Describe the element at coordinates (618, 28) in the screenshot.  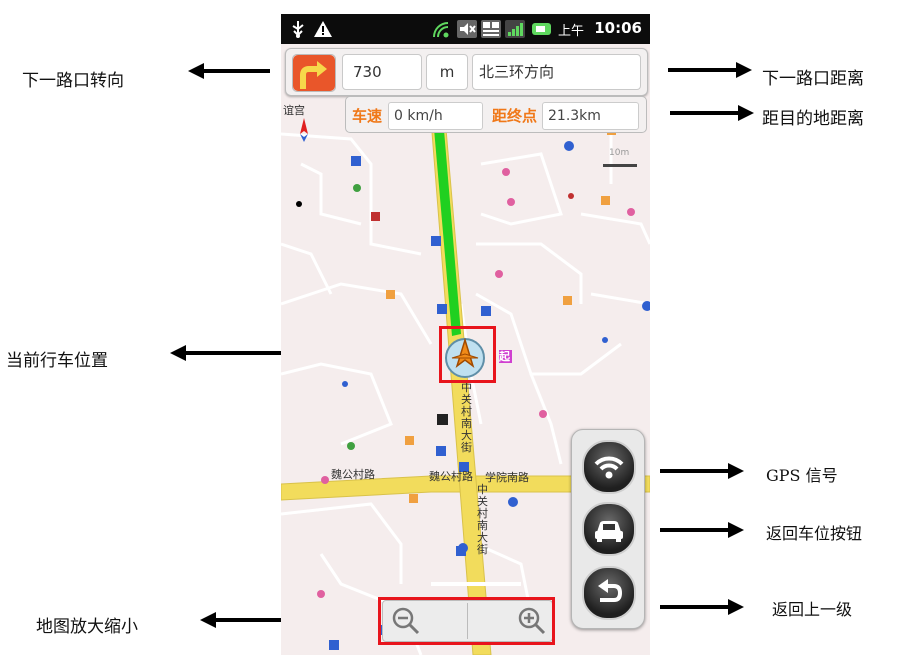
I see `status-time: 10:06` at that location.